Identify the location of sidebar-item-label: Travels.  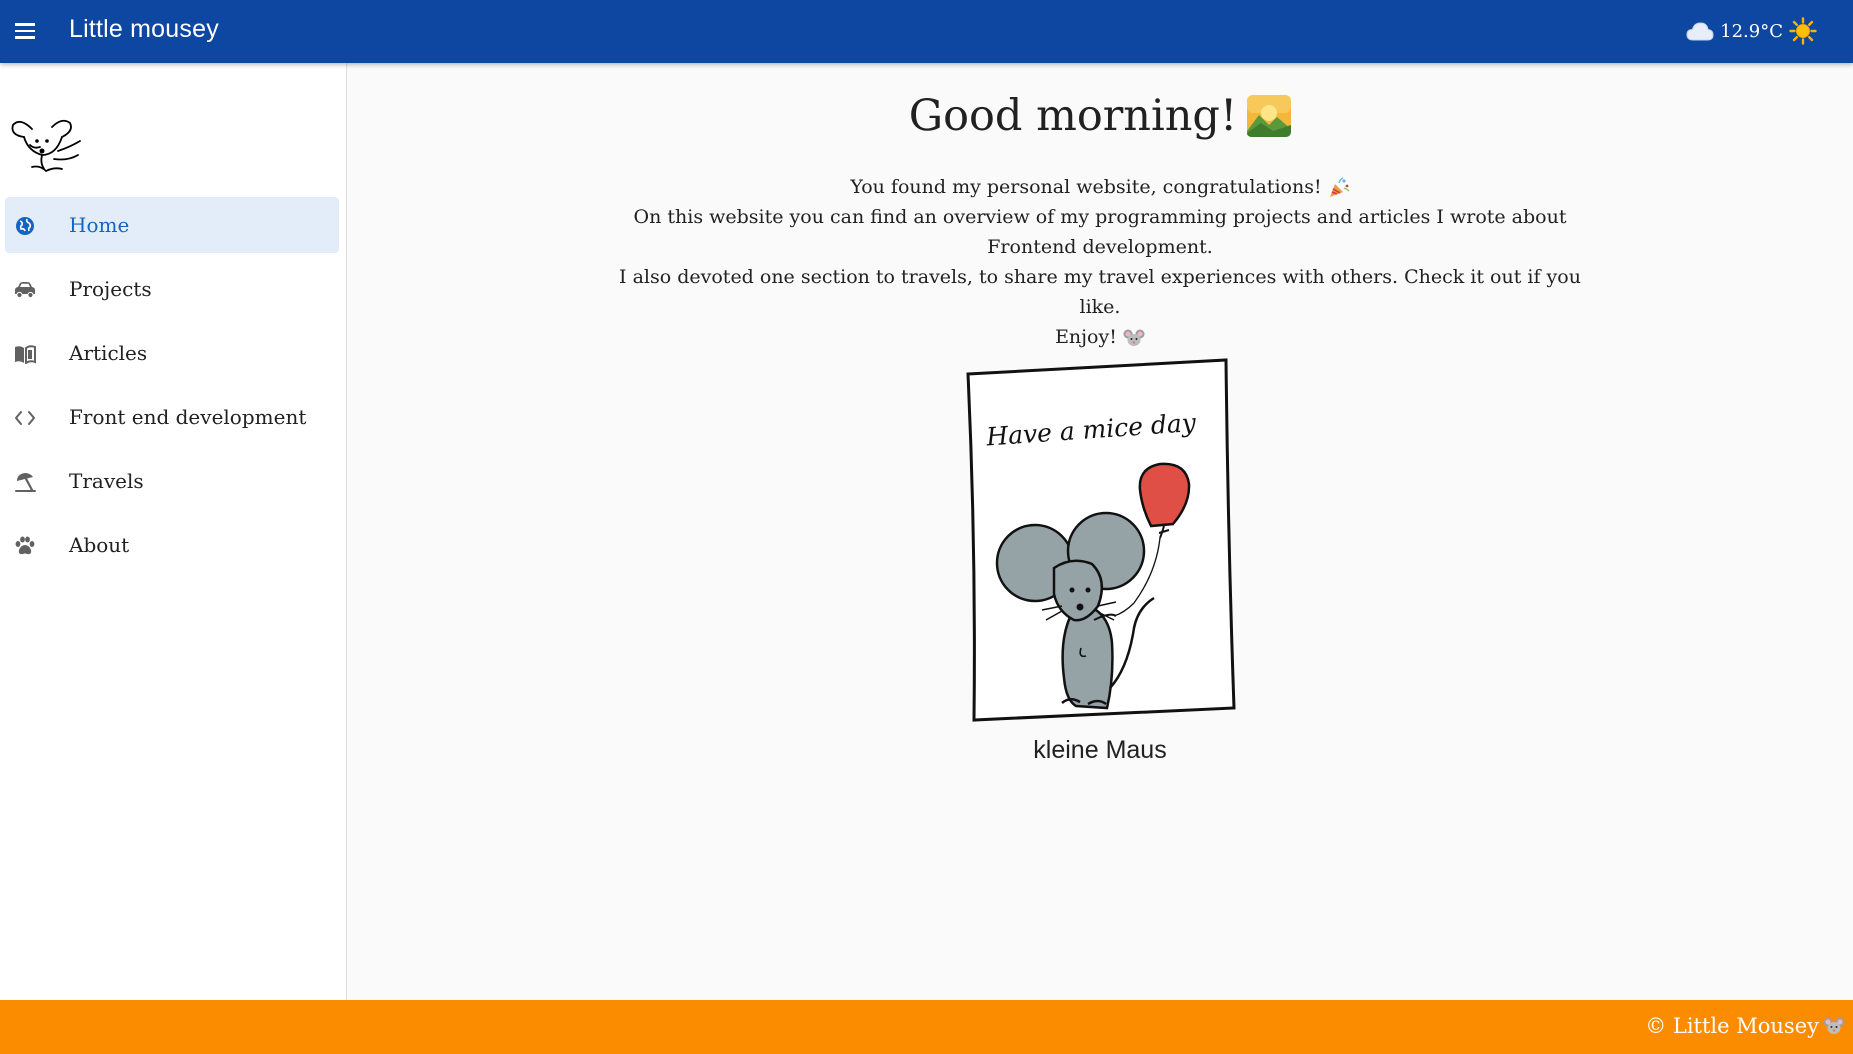
(106, 481).